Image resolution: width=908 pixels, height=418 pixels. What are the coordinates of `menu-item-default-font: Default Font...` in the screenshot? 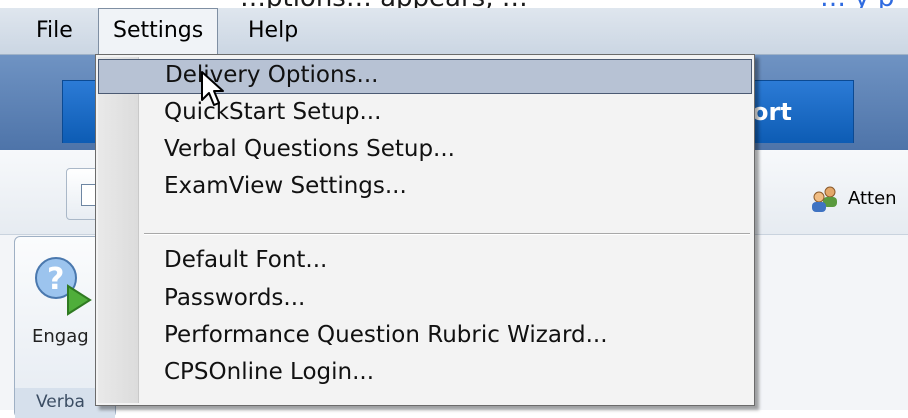 It's located at (425, 261).